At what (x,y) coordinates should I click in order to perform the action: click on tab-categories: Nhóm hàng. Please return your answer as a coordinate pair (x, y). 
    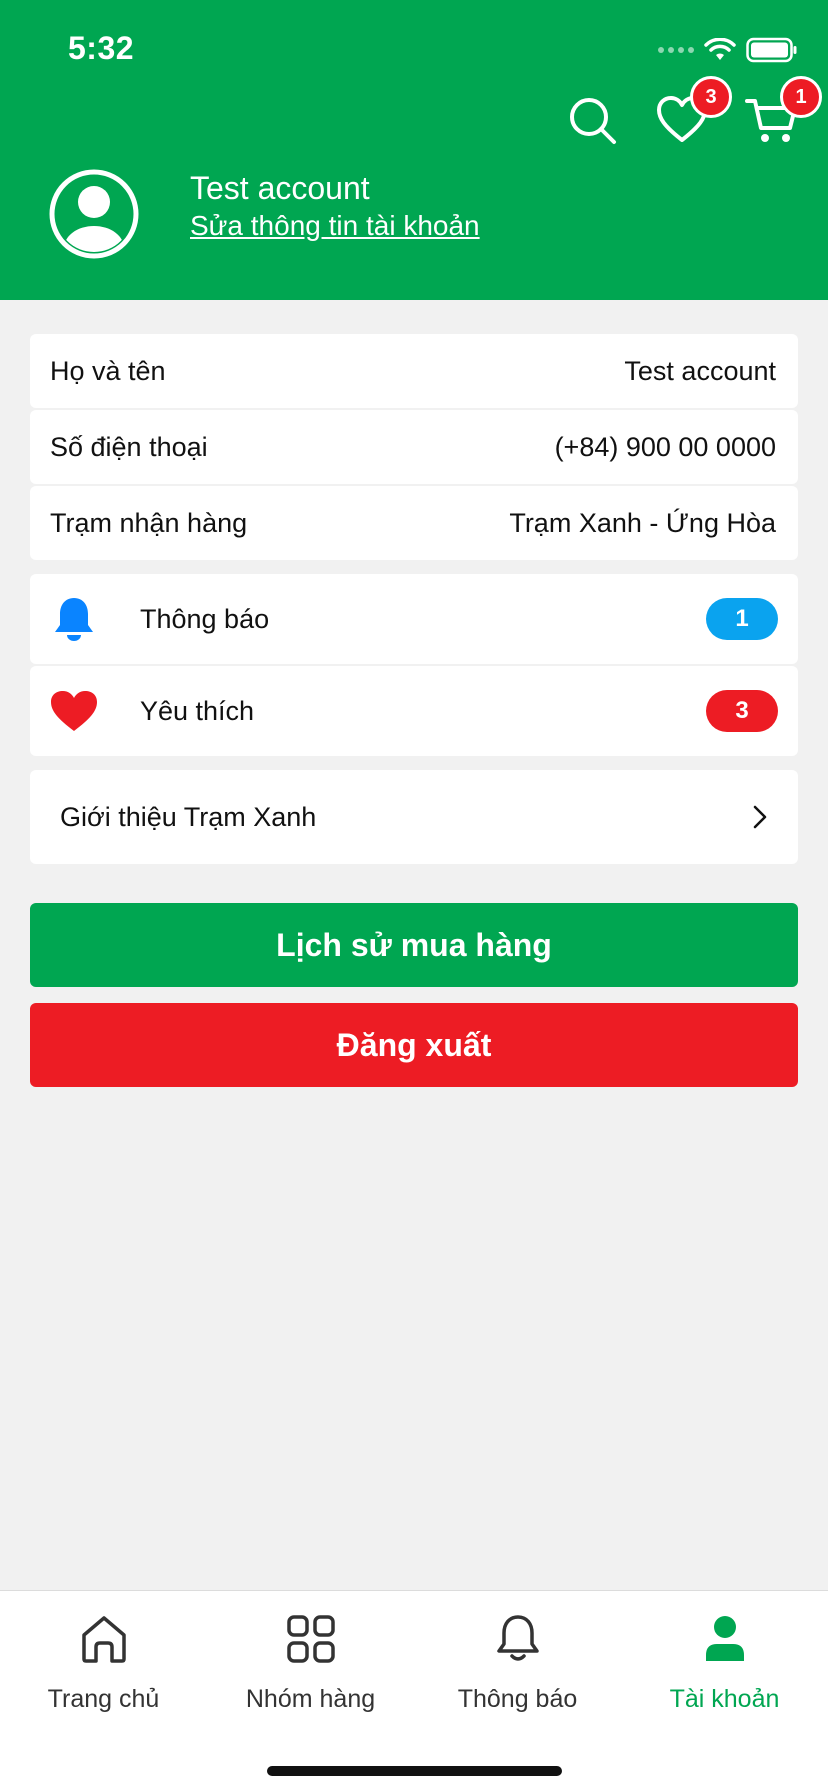
    Looking at the image, I should click on (310, 1662).